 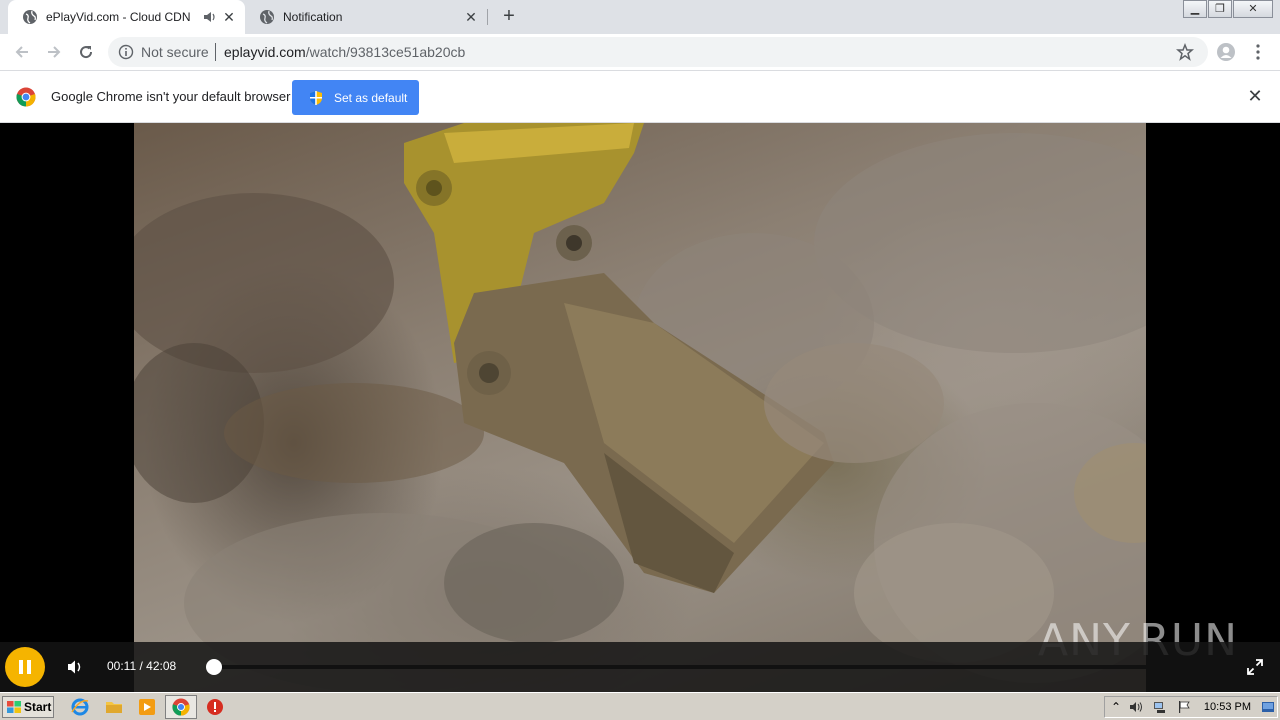 What do you see at coordinates (114, 707) in the screenshot?
I see `folder-icon` at bounding box center [114, 707].